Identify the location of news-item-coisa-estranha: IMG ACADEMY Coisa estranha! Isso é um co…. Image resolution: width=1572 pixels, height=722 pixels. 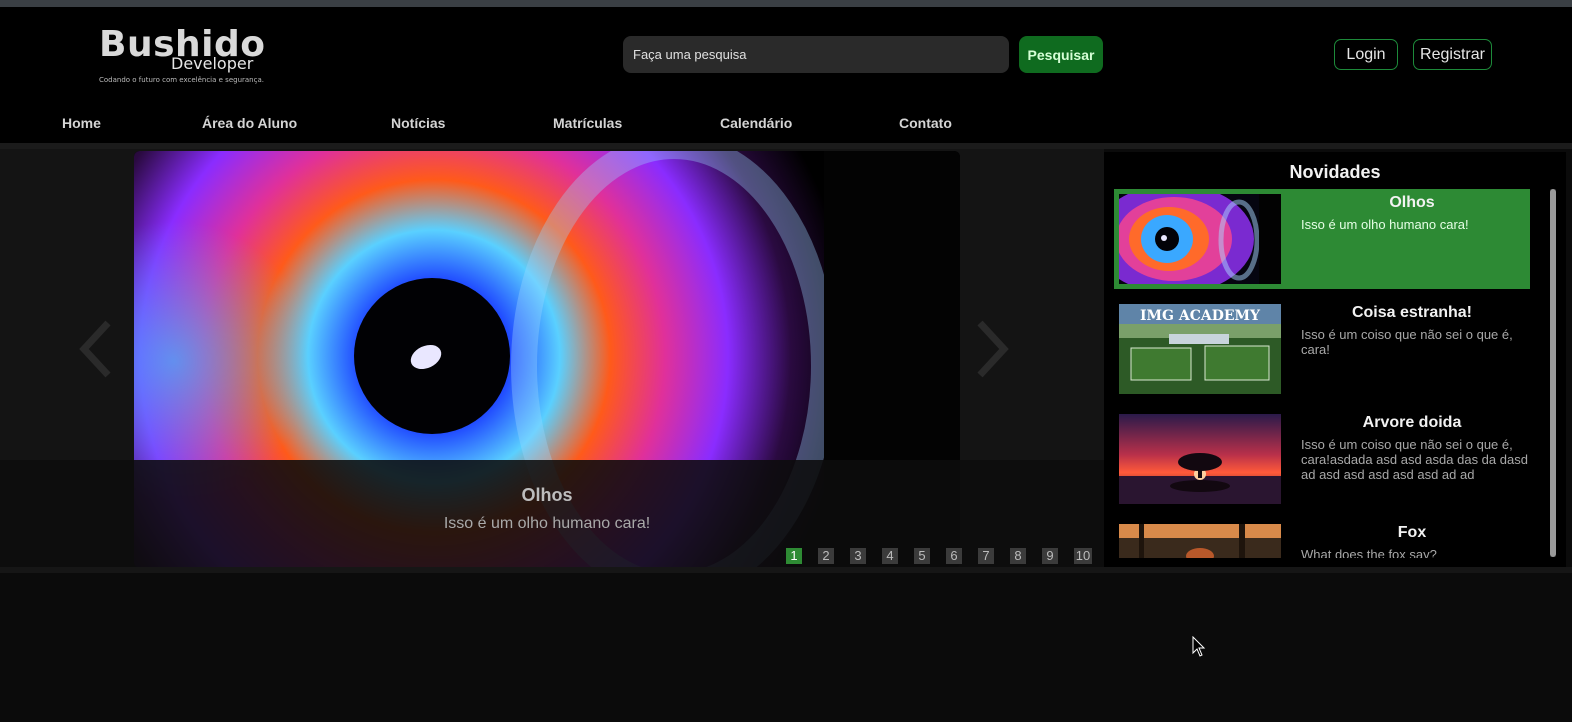
(1322, 349).